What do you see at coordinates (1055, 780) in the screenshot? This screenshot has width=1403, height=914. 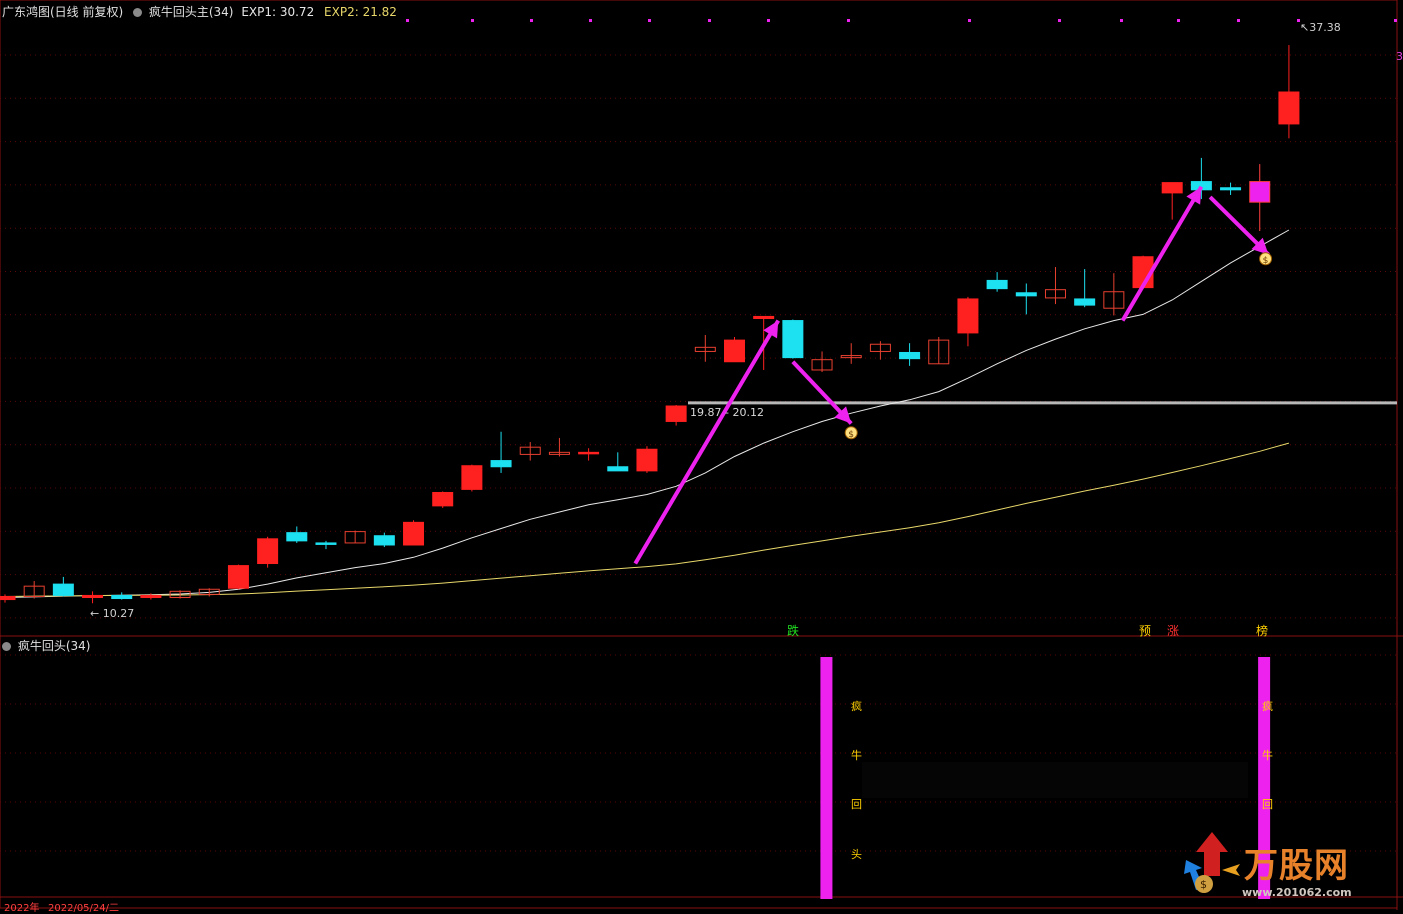 I see `sub-dark-band` at bounding box center [1055, 780].